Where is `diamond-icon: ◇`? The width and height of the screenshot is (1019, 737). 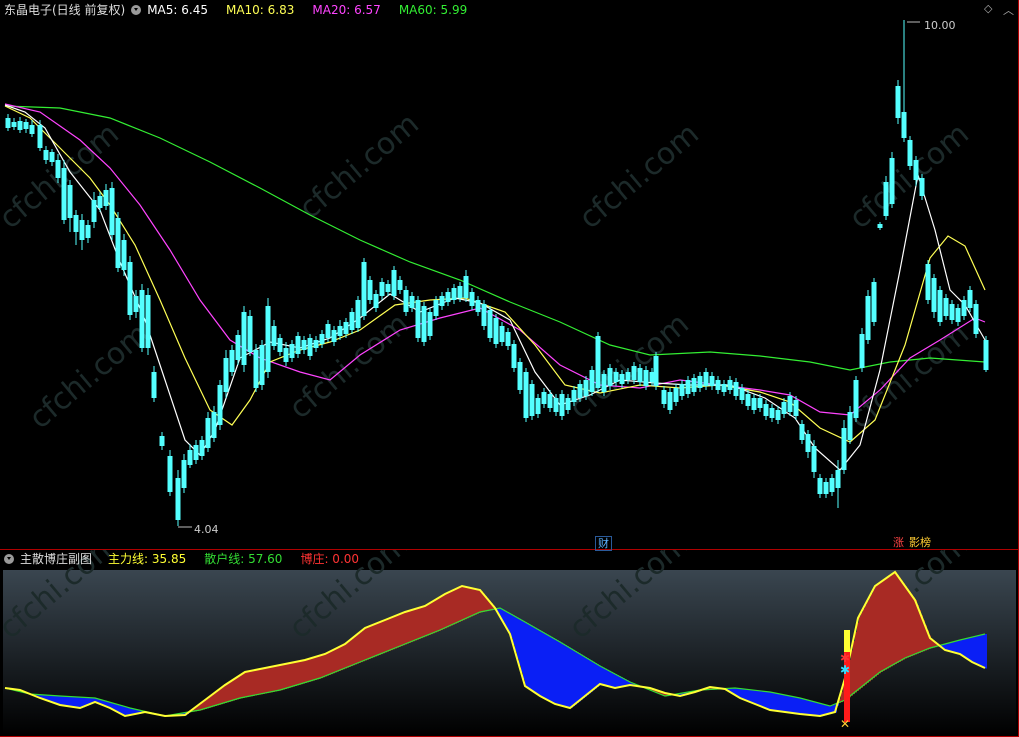
diamond-icon: ◇ is located at coordinates (988, 8).